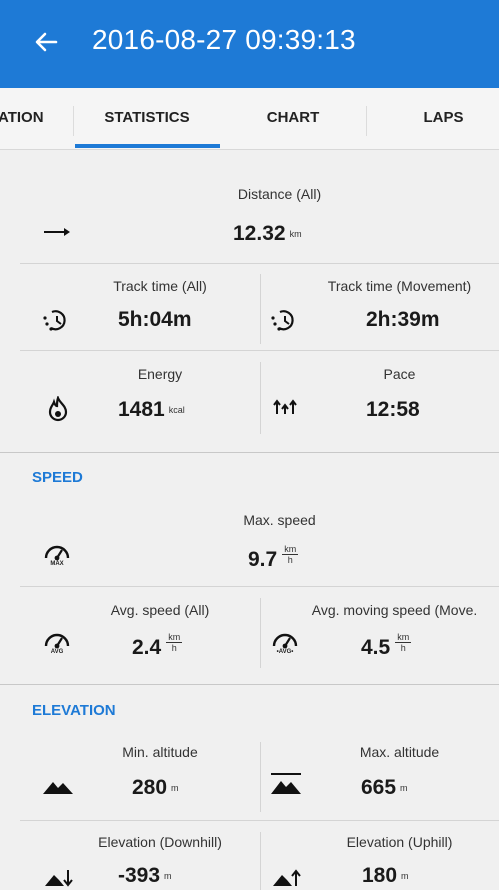 This screenshot has height=890, width=499. I want to click on max-altitude-label: Max. altitude, so click(399, 752).